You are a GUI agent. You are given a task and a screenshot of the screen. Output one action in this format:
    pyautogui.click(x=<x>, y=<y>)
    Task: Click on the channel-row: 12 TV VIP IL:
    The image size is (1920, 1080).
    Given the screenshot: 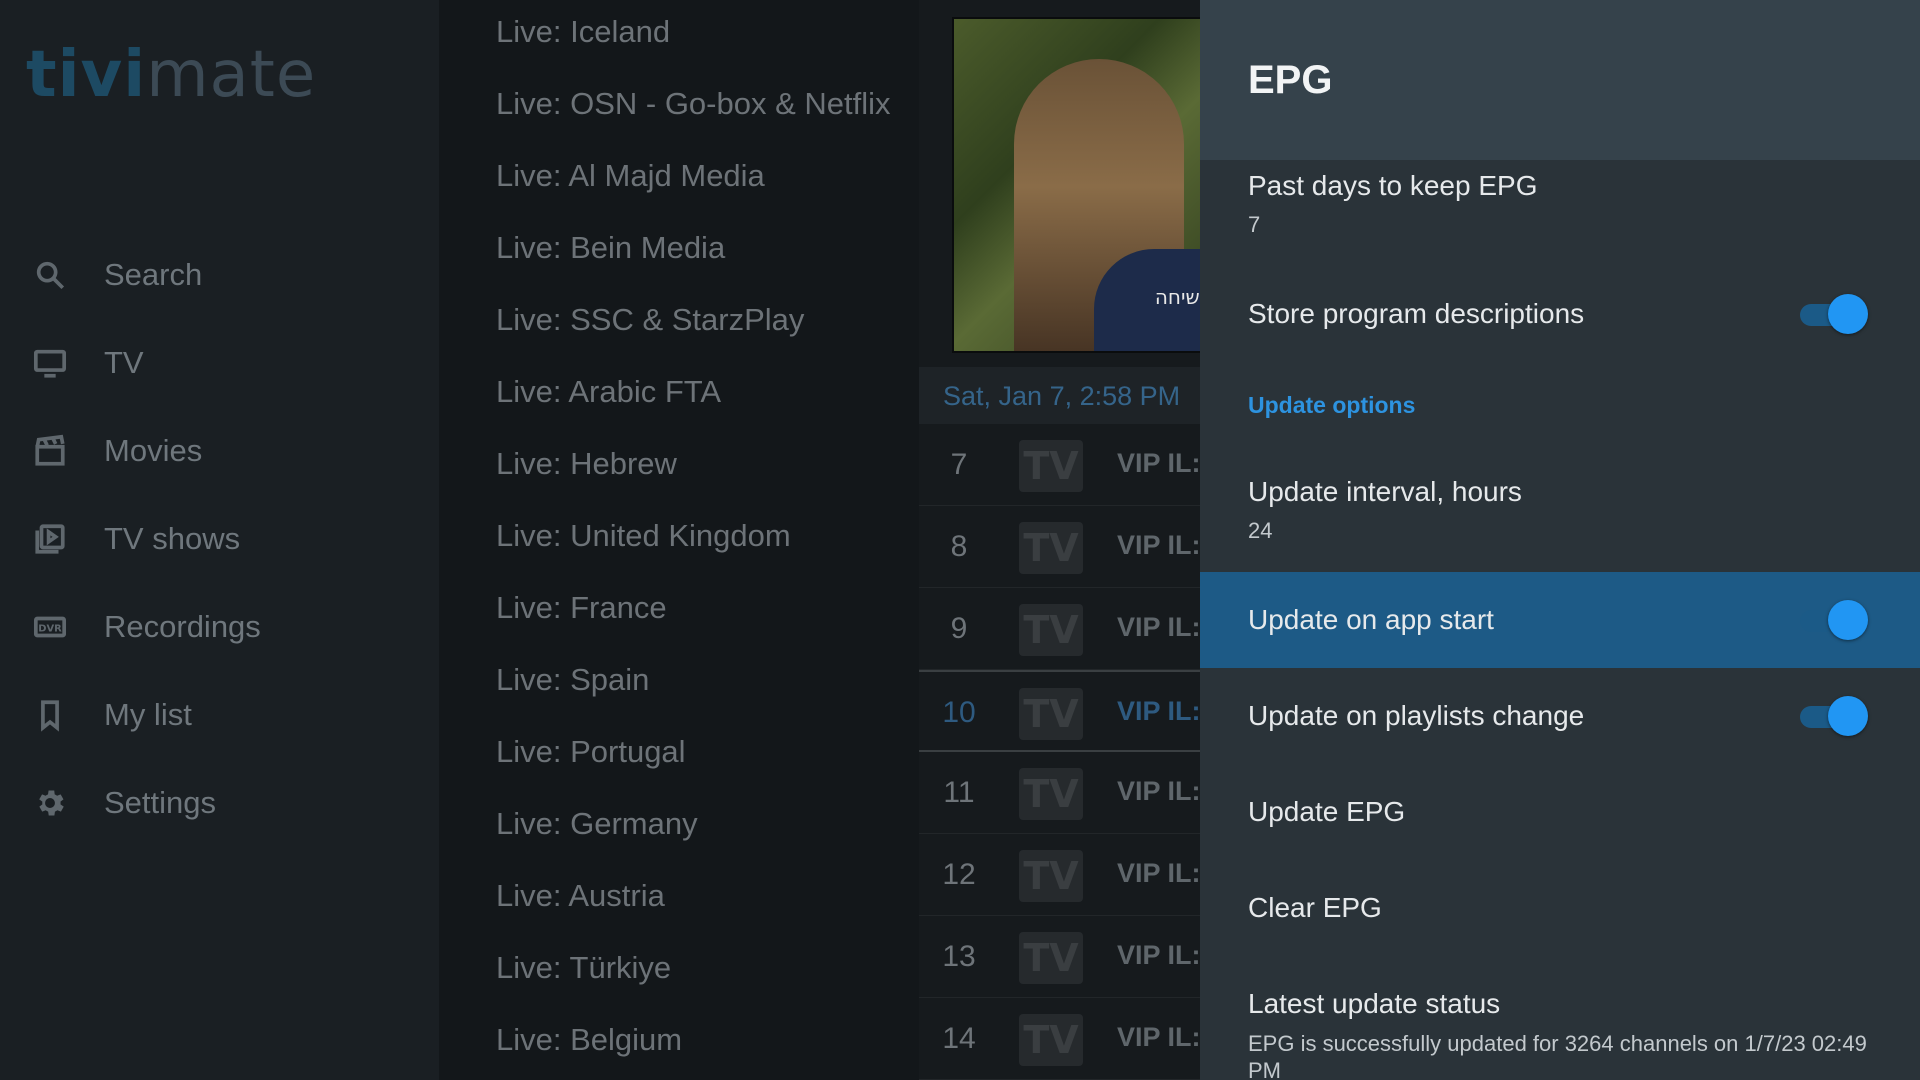 What is the action you would take?
    pyautogui.click(x=1059, y=875)
    